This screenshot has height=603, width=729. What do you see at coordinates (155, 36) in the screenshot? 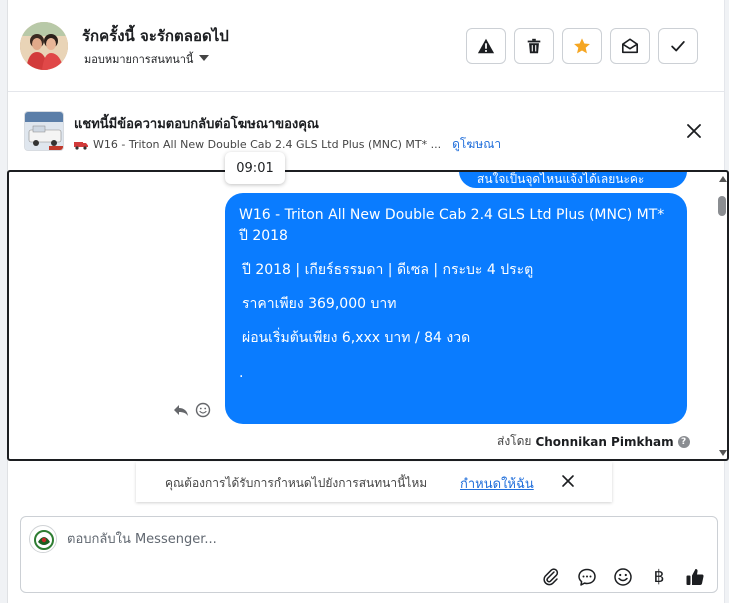
I see `page-title: รักครั้งนี้ จะรักตลอดไป` at bounding box center [155, 36].